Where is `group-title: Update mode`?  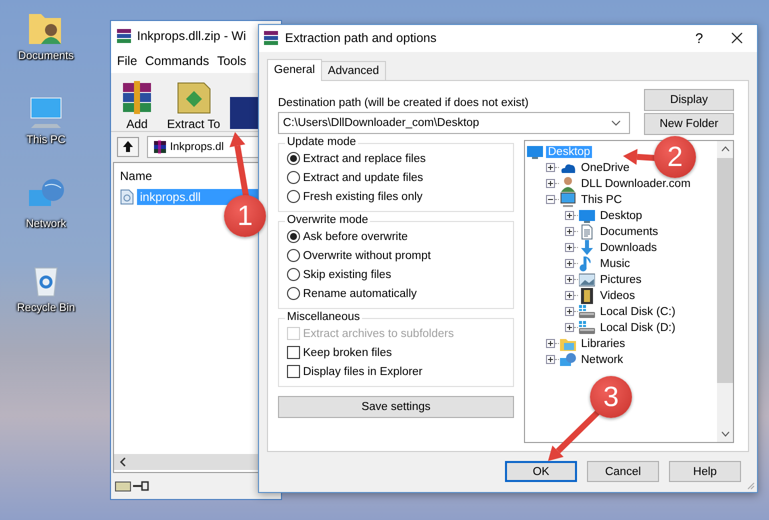
group-title: Update mode is located at coordinates (321, 142).